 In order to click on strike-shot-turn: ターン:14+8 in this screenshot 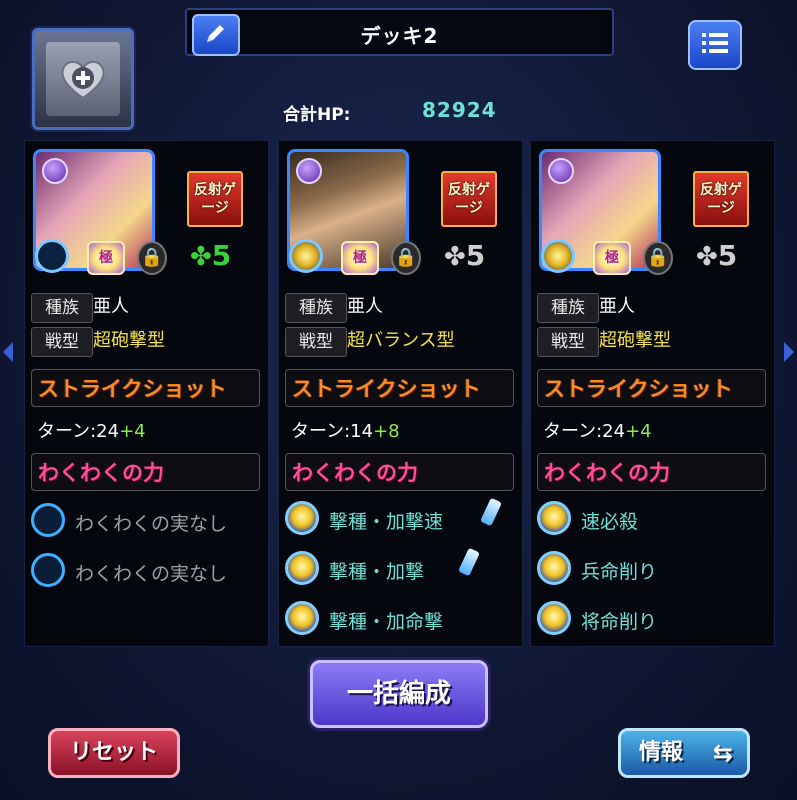, I will do `click(345, 431)`.